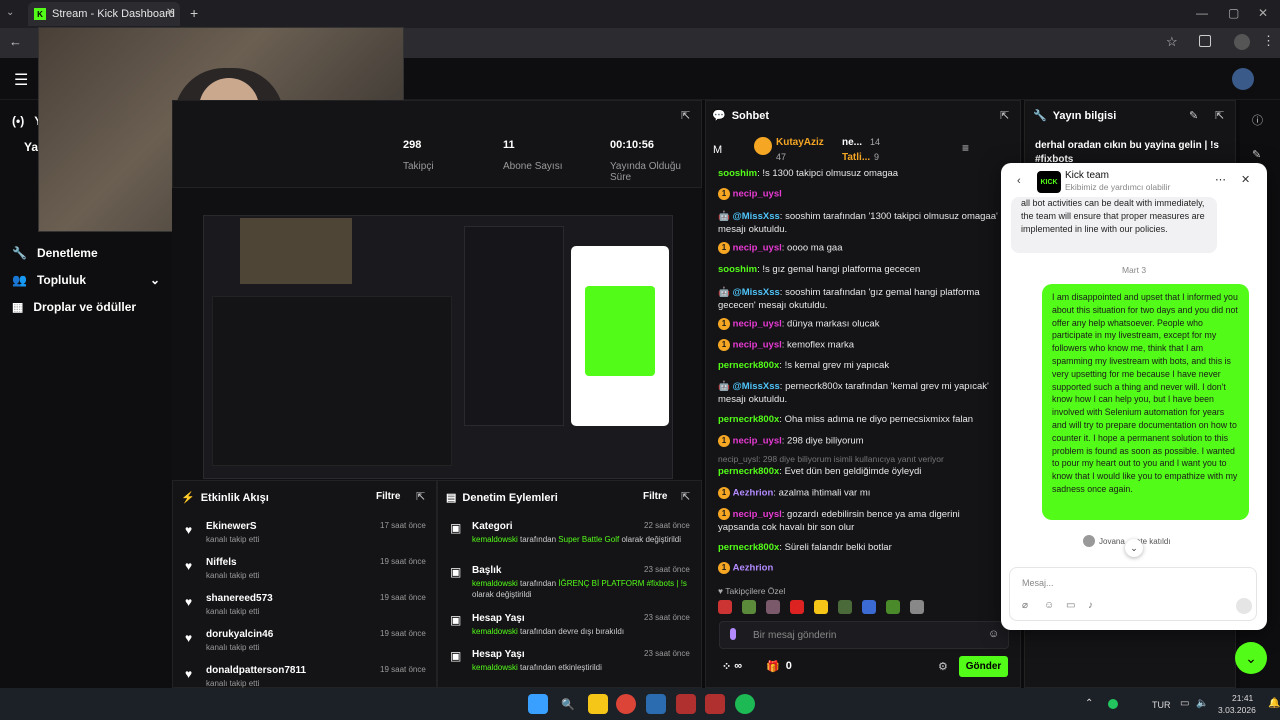 The image size is (1280, 720). I want to click on maximize-icon: ▢, so click(1233, 13).